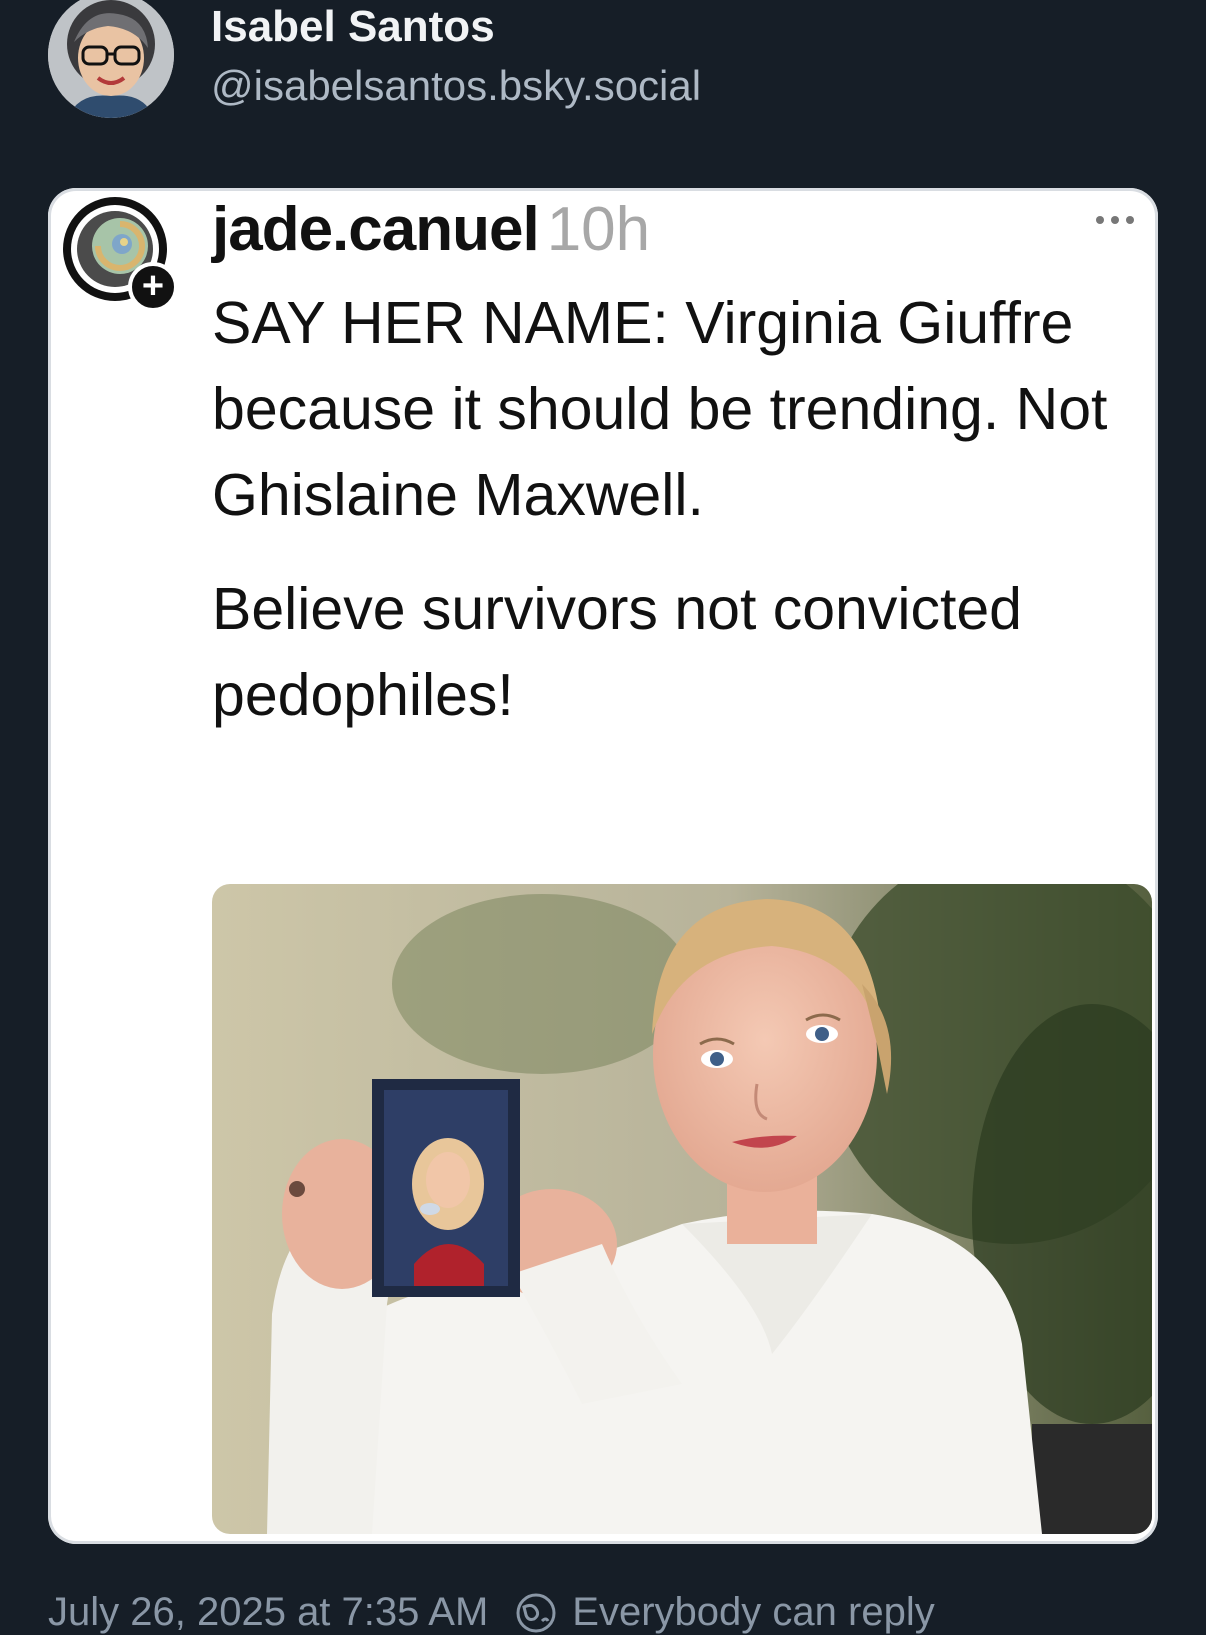 The width and height of the screenshot is (1206, 1635). I want to click on follow-plus-icon: +, so click(153, 287).